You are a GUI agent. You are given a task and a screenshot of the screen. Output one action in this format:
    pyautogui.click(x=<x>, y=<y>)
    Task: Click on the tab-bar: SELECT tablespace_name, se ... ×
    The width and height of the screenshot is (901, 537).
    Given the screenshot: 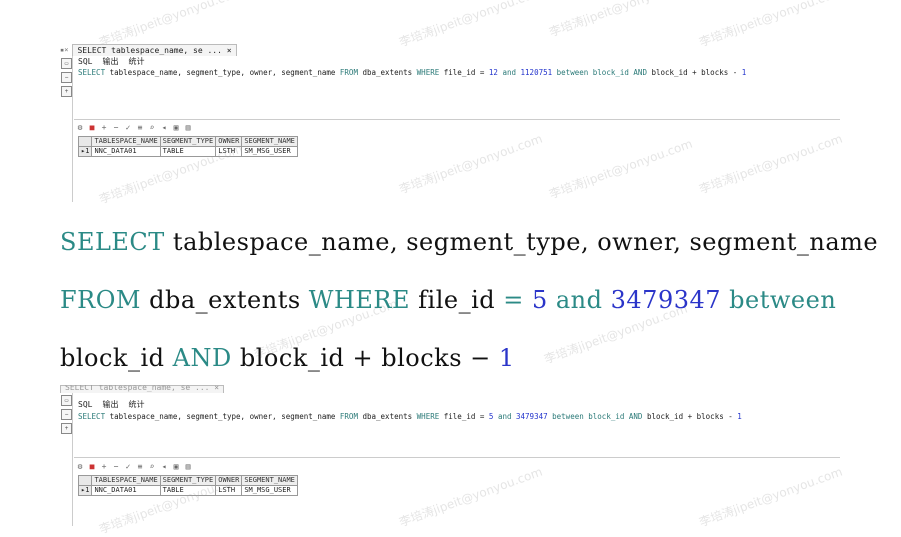 What is the action you would take?
    pyautogui.click(x=450, y=389)
    